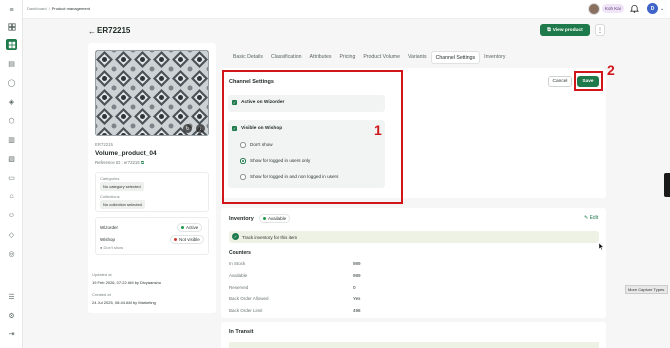  I want to click on in-transit-bar, so click(414, 345).